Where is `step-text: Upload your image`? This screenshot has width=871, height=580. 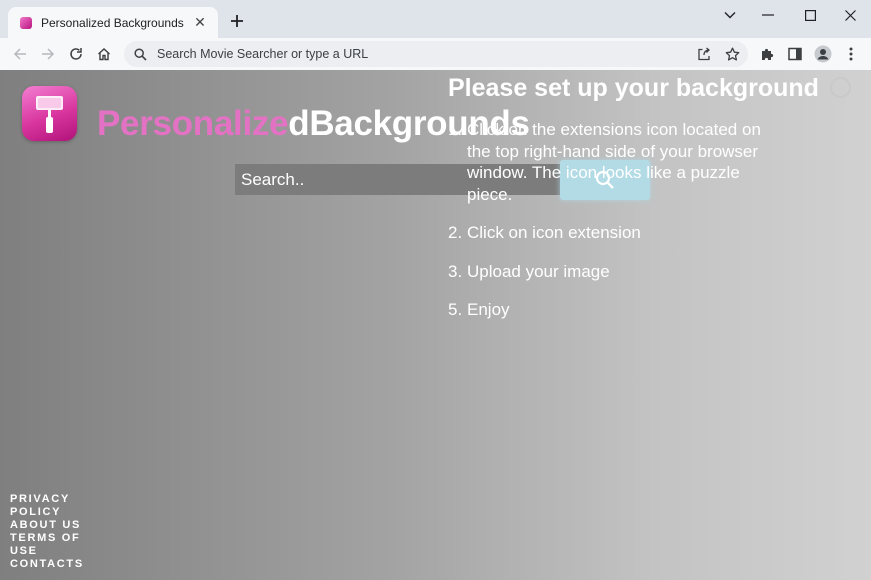 step-text: Upload your image is located at coordinates (538, 271).